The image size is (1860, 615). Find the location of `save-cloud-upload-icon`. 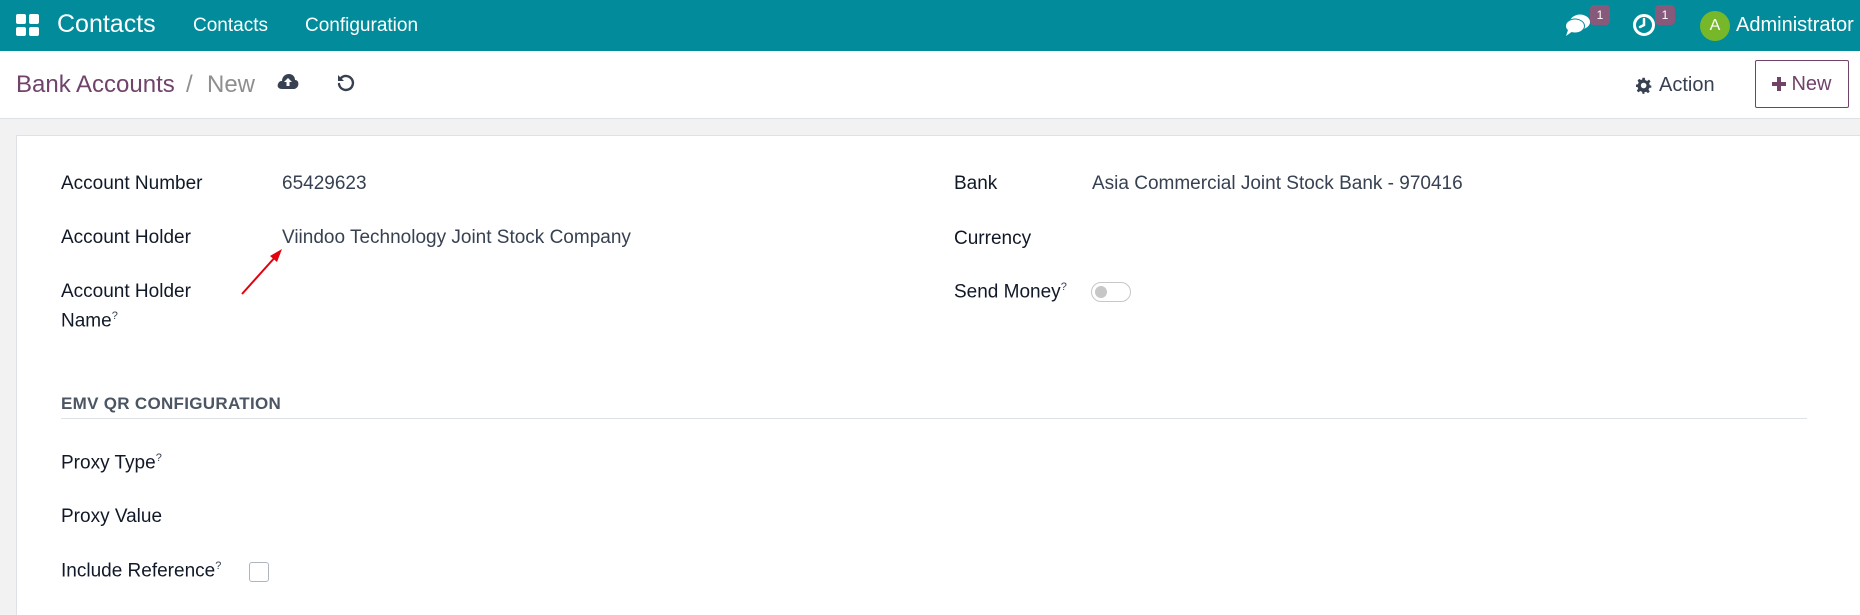

save-cloud-upload-icon is located at coordinates (288, 84).